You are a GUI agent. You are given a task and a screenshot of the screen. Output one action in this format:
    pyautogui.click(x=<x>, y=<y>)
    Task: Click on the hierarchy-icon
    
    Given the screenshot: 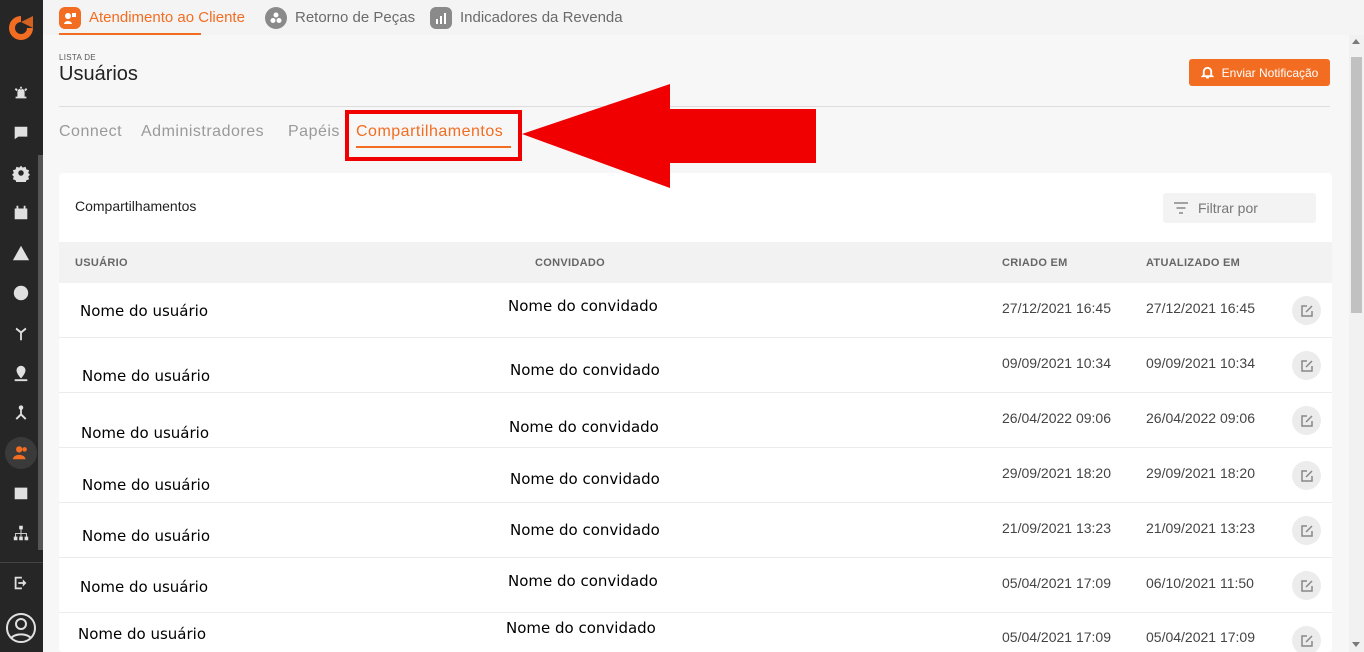 What is the action you would take?
    pyautogui.click(x=21, y=533)
    